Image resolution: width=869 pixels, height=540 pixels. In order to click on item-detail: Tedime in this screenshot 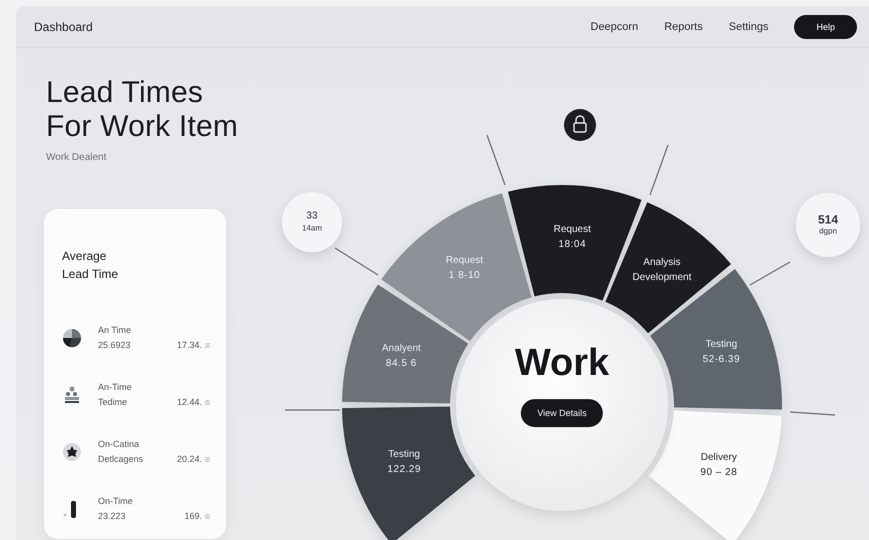, I will do `click(113, 402)`.